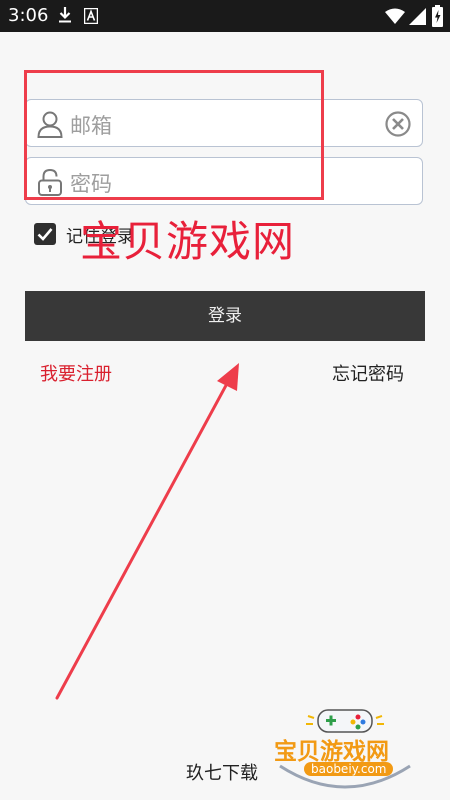 This screenshot has height=800, width=450. Describe the element at coordinates (417, 16) in the screenshot. I see `signal-icon` at that location.